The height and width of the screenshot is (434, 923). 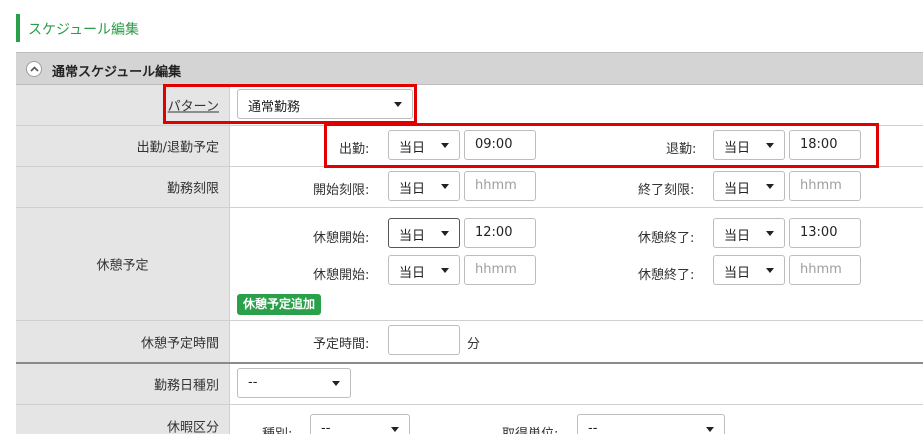 I want to click on leave-unit-label: 取得単位:, so click(x=530, y=428).